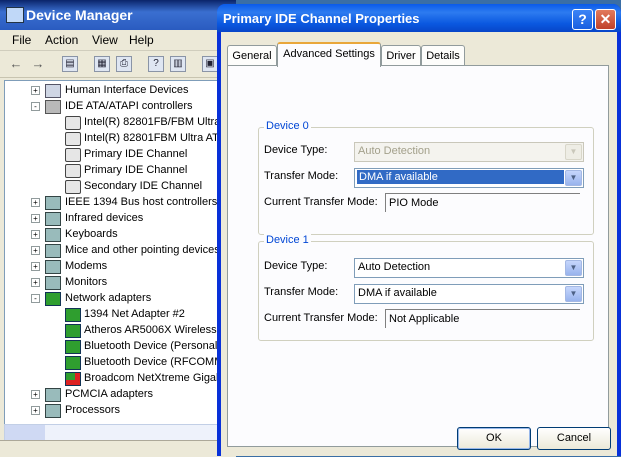 The height and width of the screenshot is (457, 621). Describe the element at coordinates (73, 379) in the screenshot. I see `network-adapter-disabled-icon` at that location.